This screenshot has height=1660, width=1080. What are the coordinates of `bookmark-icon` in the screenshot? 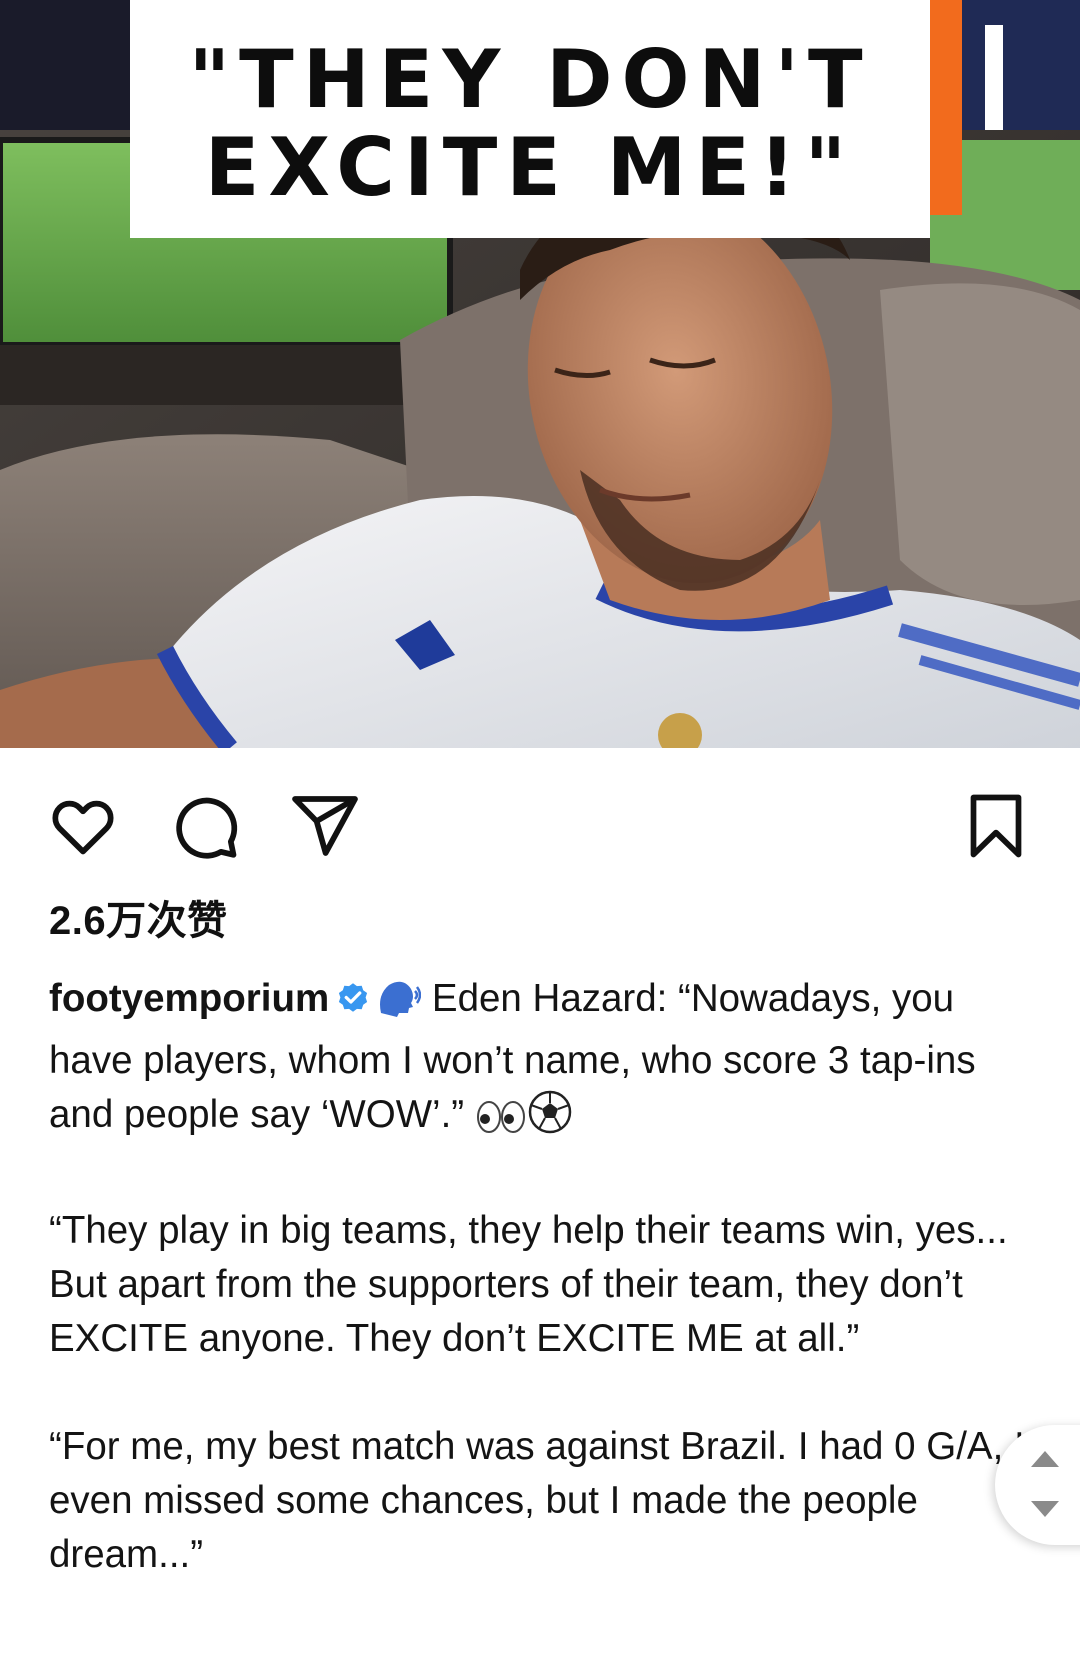 It's located at (996, 826).